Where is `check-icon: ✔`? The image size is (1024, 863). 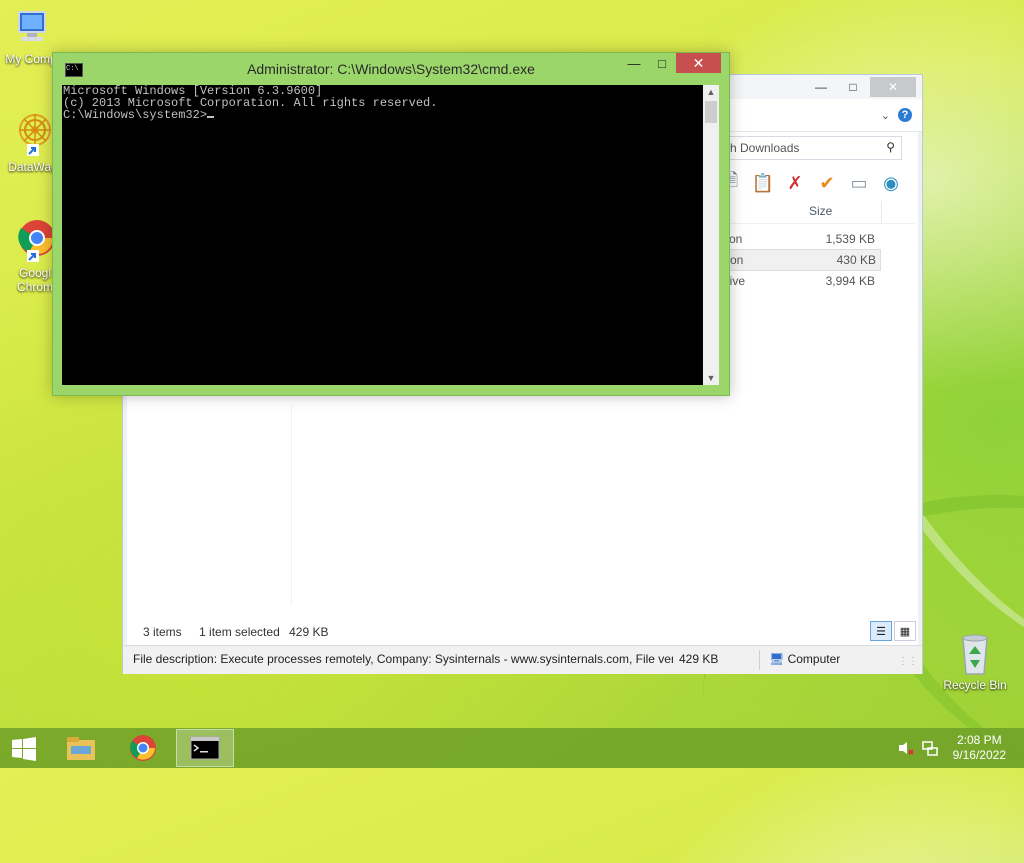
check-icon: ✔ is located at coordinates (827, 183).